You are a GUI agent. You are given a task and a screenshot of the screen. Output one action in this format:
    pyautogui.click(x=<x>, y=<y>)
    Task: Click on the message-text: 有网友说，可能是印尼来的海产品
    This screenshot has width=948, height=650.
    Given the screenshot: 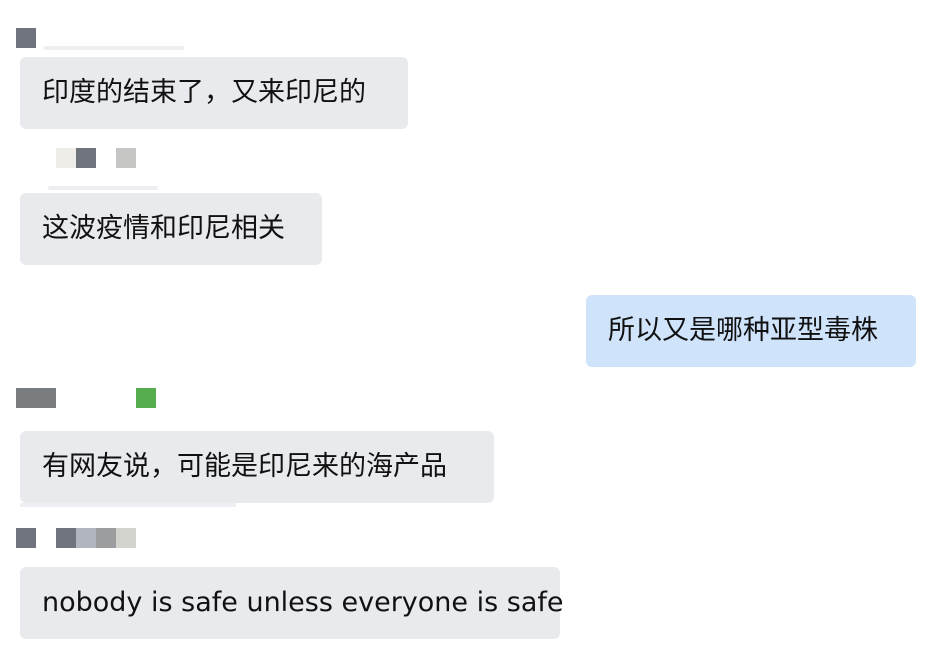 What is the action you would take?
    pyautogui.click(x=244, y=466)
    